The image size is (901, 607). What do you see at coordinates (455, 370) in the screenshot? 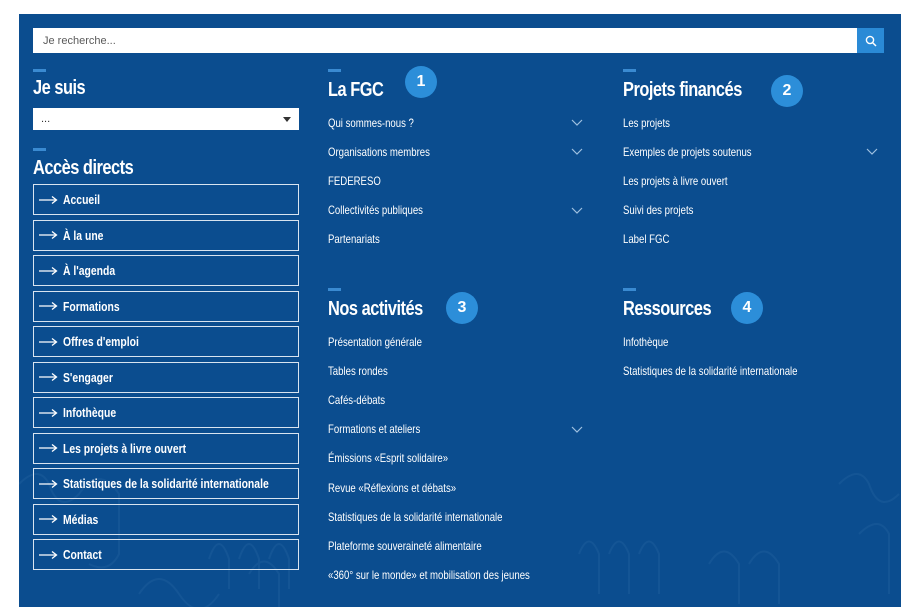
I see `menu-item-tables-rondes: Tables rondes` at bounding box center [455, 370].